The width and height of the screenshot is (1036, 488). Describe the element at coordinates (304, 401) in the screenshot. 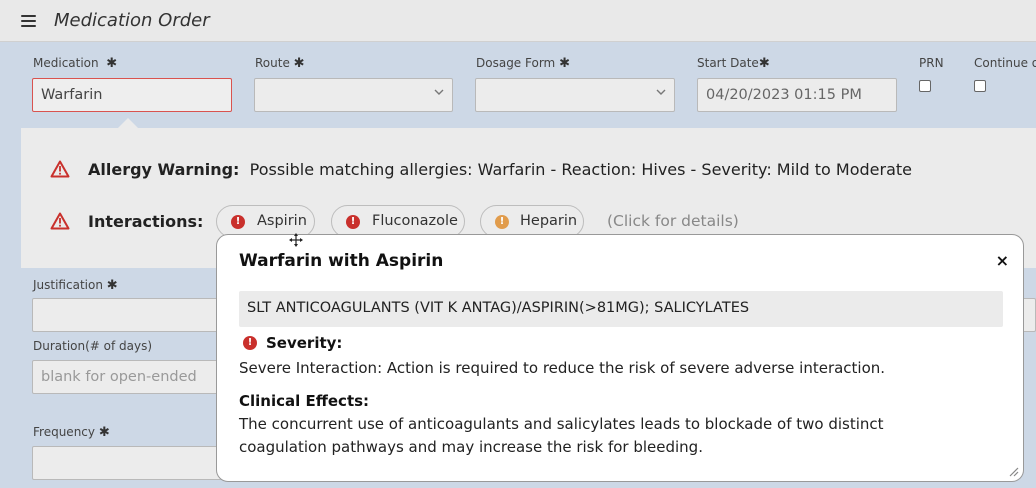

I see `clinical-effects-heading: Clinical Effects:` at that location.